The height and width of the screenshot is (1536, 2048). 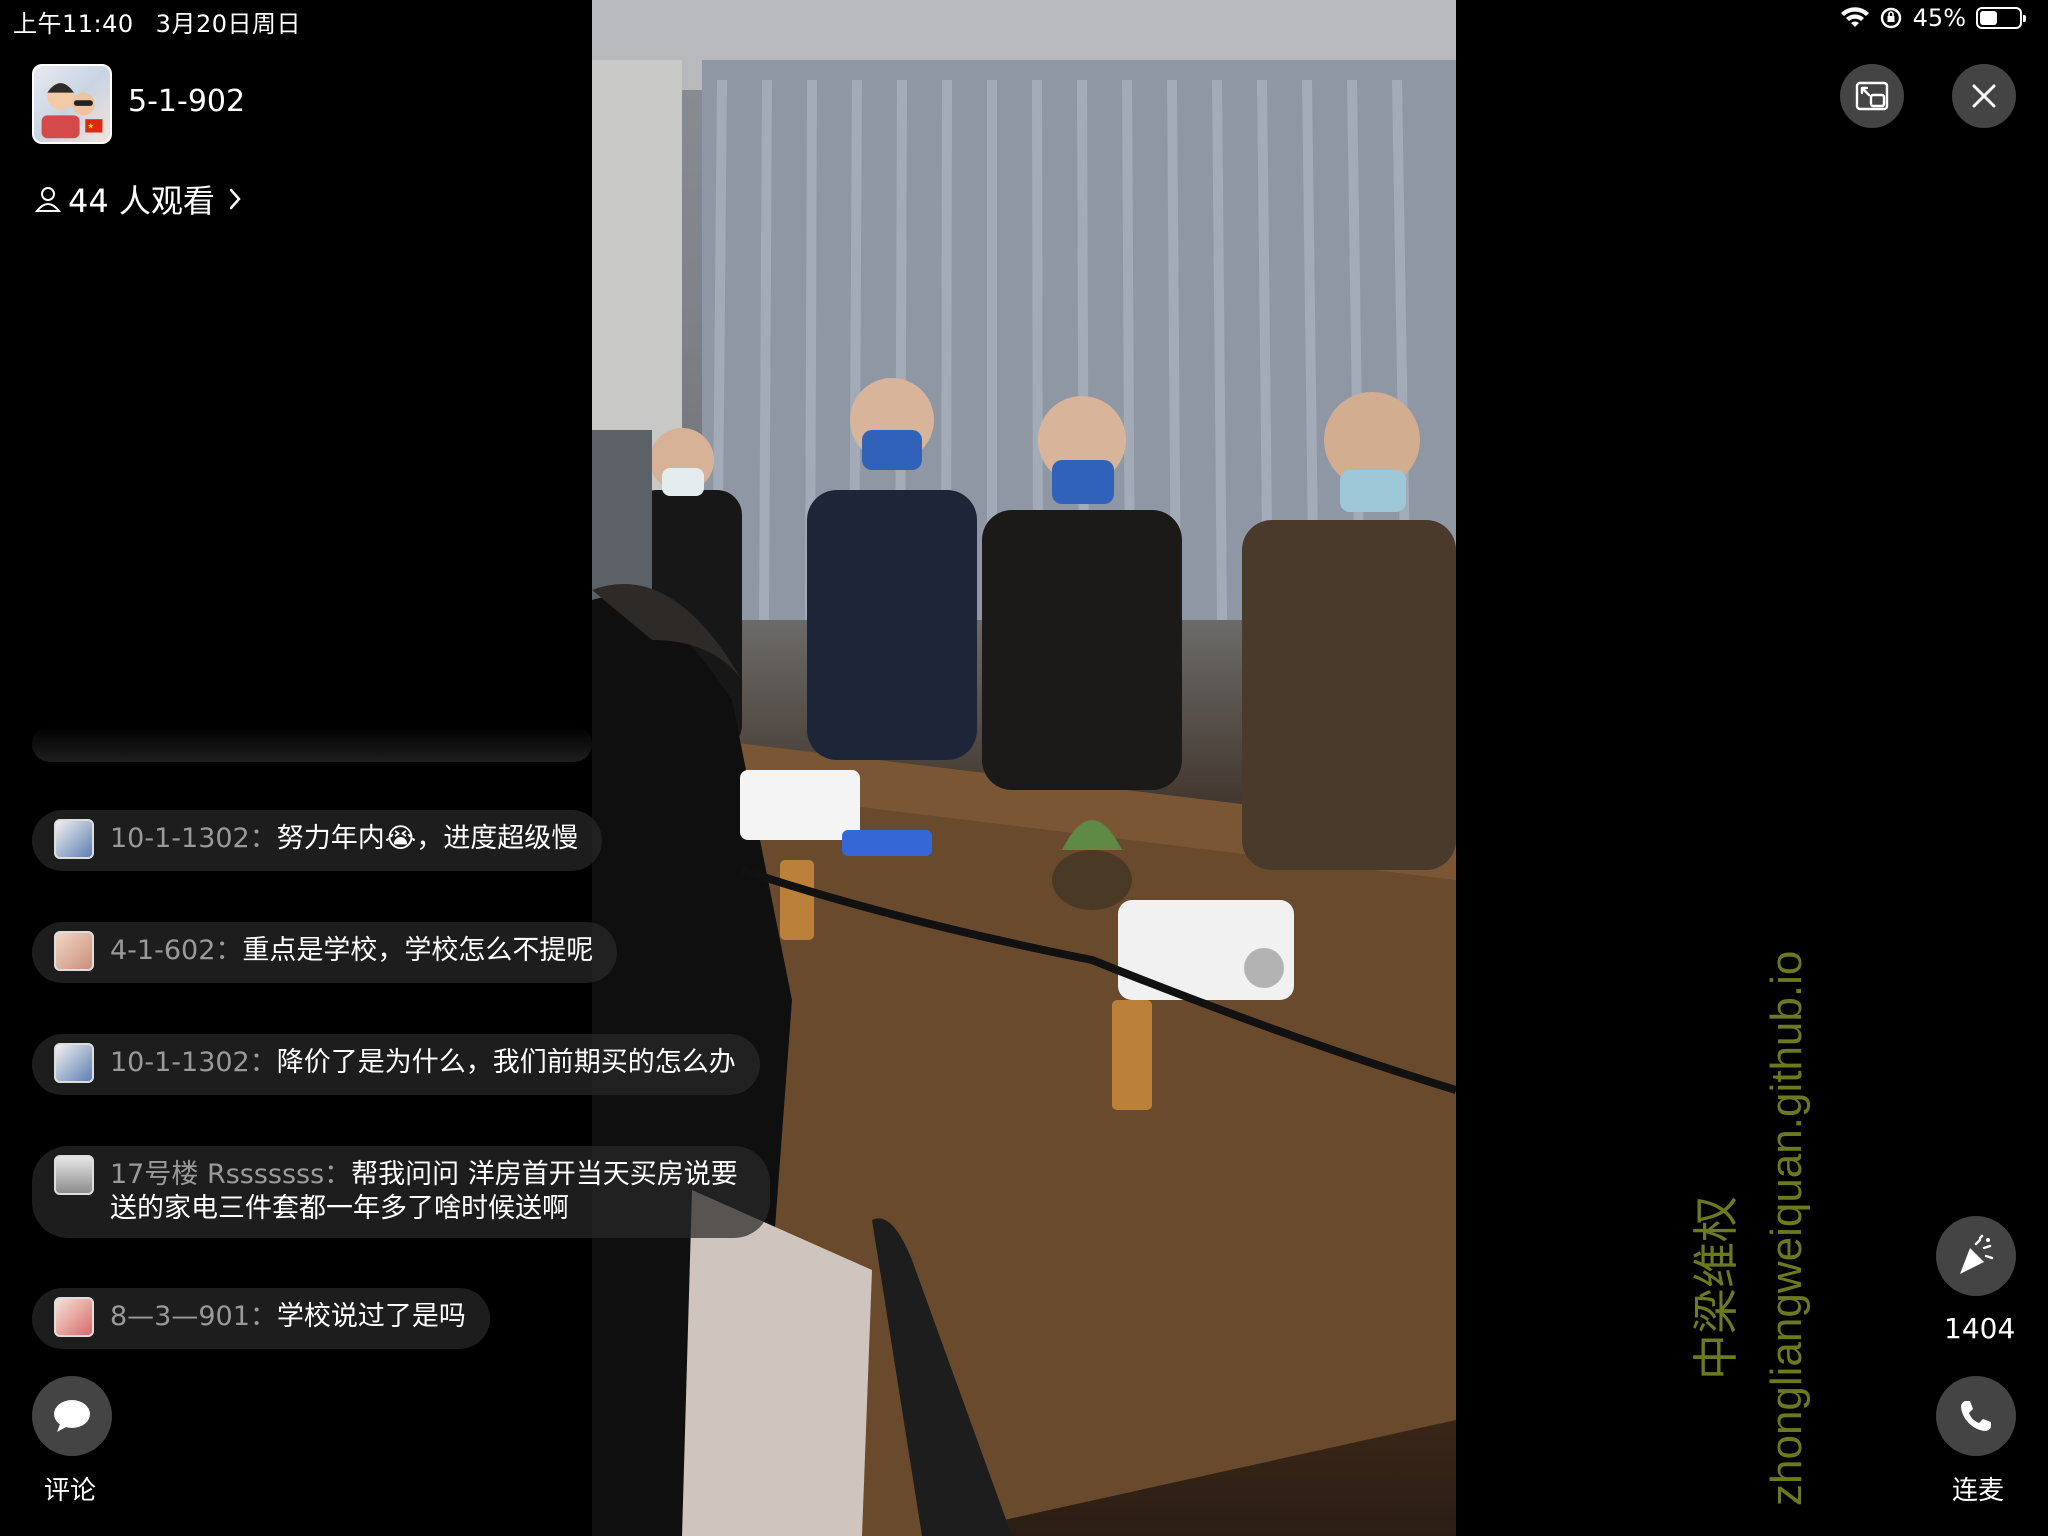 What do you see at coordinates (1978, 1488) in the screenshot?
I see `call-label: 连麦` at bounding box center [1978, 1488].